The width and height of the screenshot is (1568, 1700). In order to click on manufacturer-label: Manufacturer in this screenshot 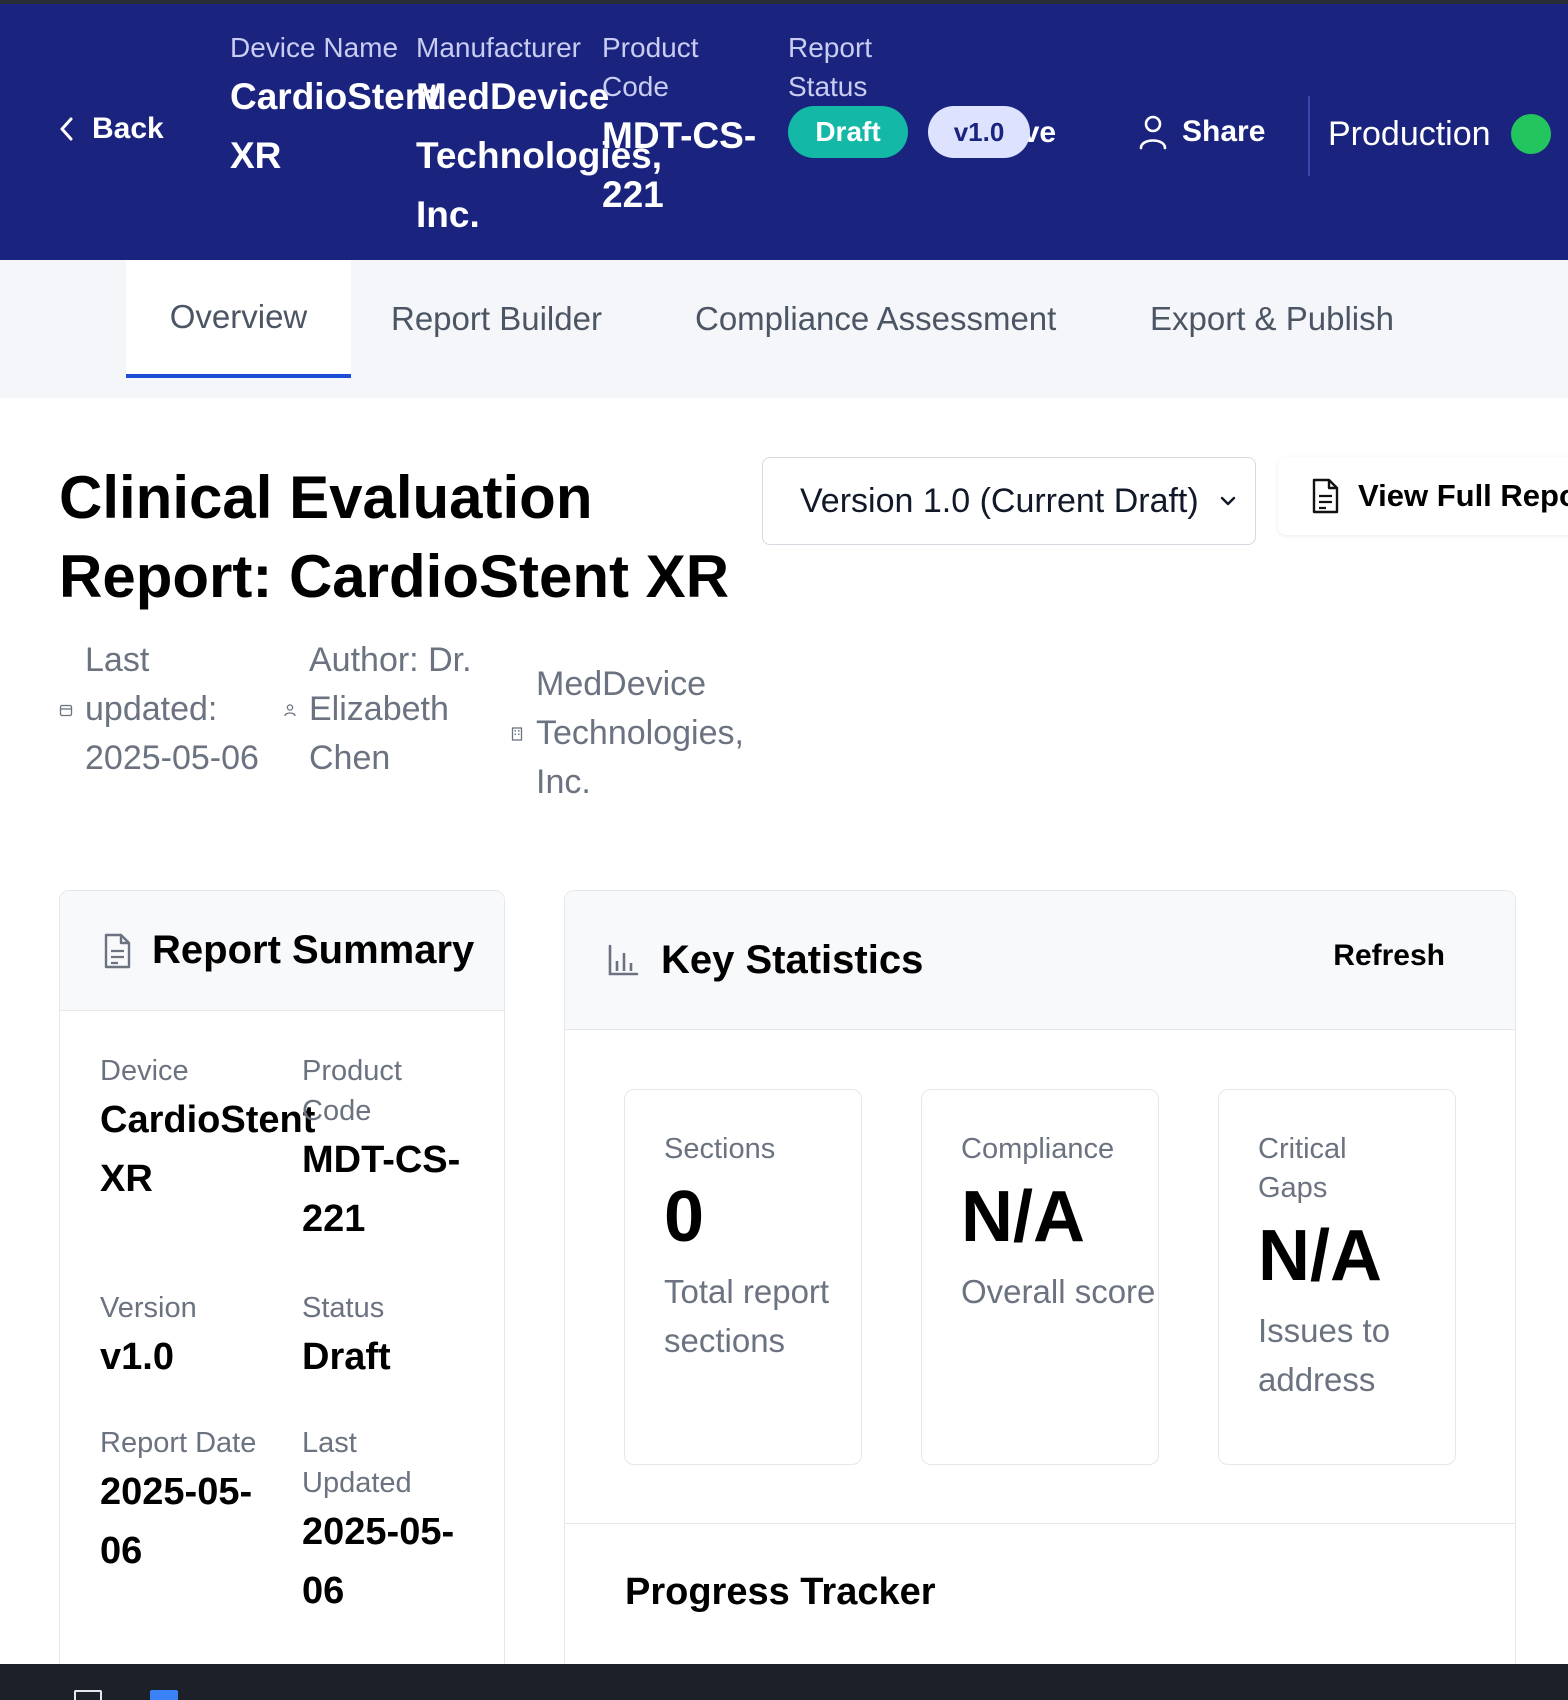, I will do `click(498, 47)`.